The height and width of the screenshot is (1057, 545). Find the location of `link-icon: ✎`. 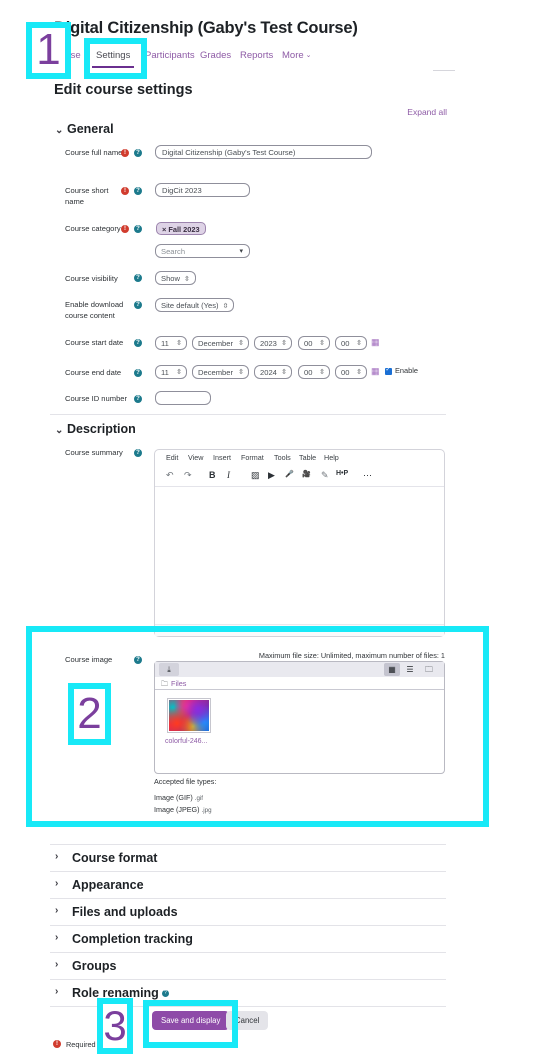

link-icon: ✎ is located at coordinates (325, 475).